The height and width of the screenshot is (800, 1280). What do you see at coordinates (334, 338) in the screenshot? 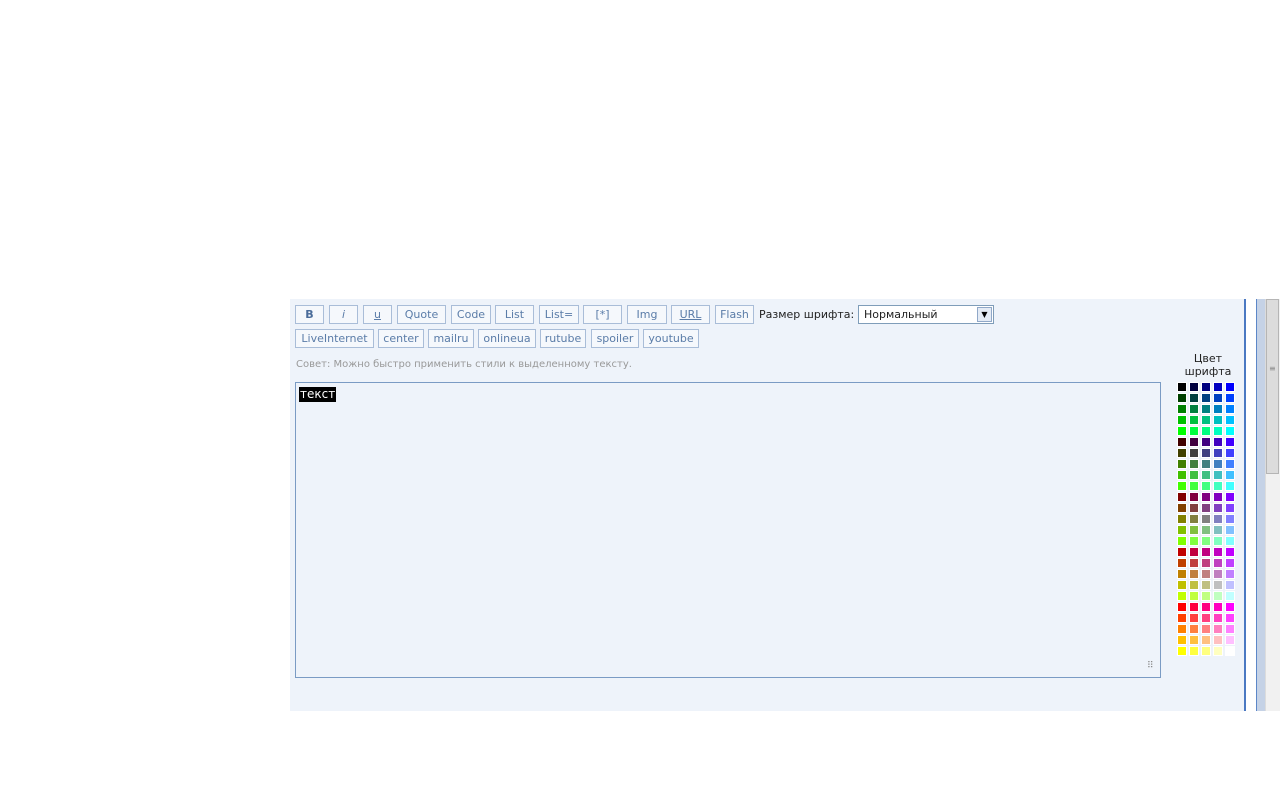
I see `liveinternet-button: LiveInternet` at bounding box center [334, 338].